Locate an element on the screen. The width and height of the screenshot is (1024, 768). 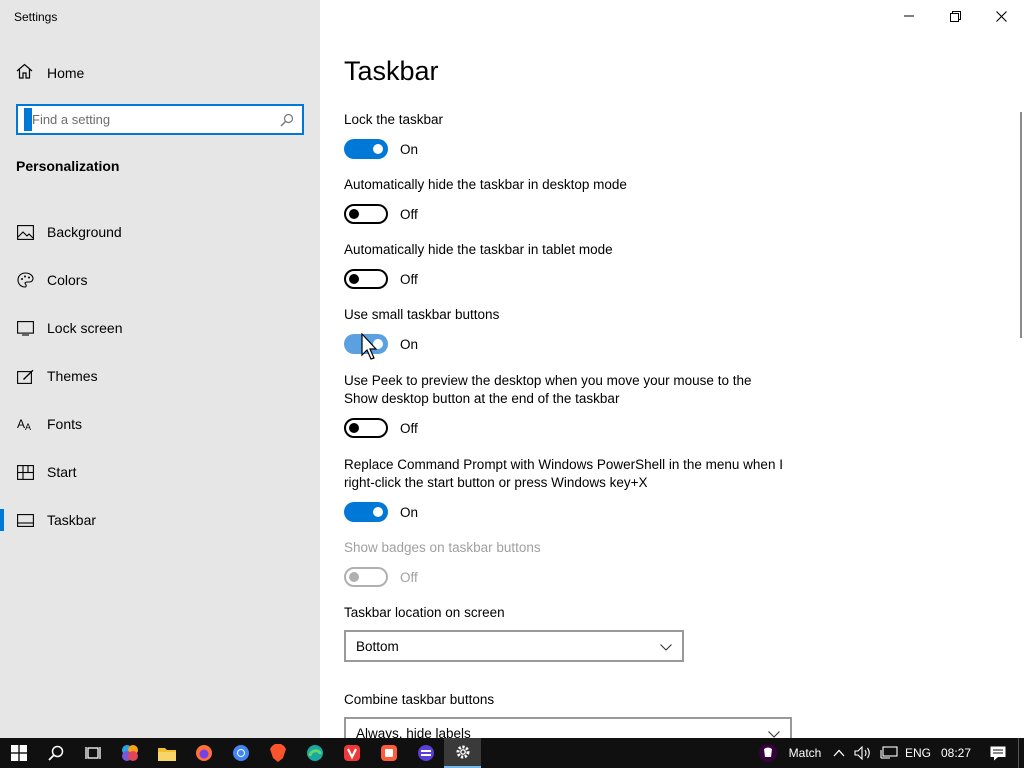
firefox-icon is located at coordinates (203, 753).